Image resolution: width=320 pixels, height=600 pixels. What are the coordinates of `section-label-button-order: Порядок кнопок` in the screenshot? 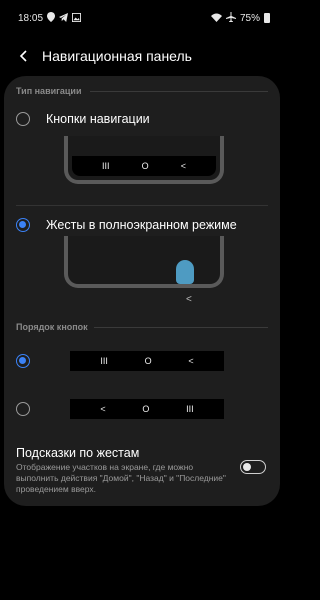 It's located at (52, 327).